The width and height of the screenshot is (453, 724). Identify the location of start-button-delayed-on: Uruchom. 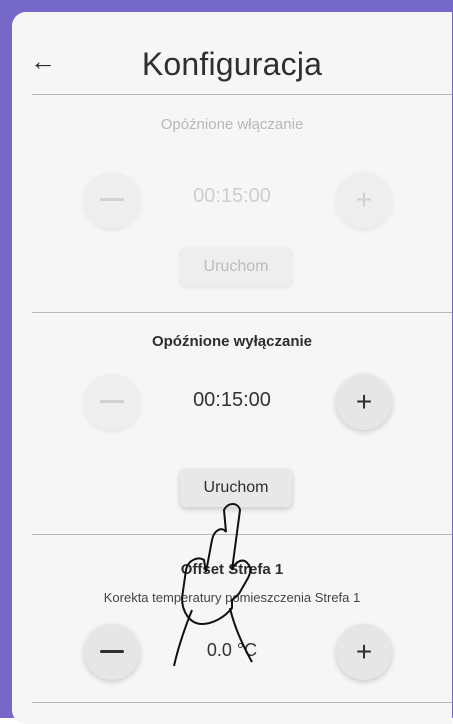
(236, 267).